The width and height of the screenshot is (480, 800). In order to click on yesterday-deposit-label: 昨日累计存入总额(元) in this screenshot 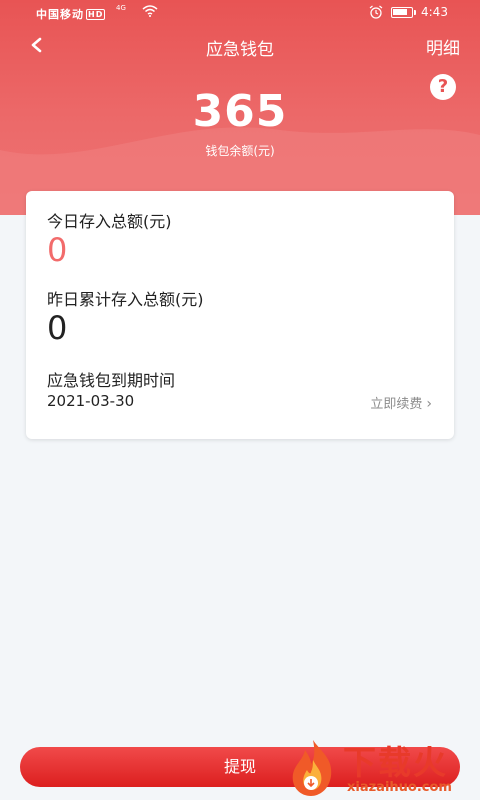, I will do `click(125, 299)`.